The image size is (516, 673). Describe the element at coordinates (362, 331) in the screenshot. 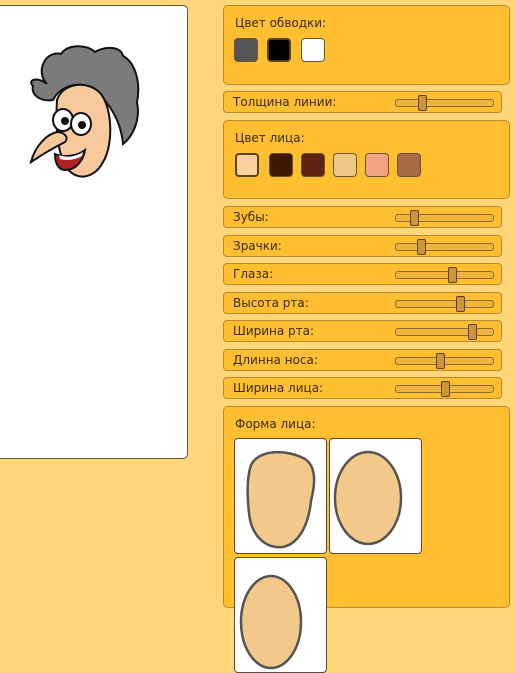

I see `slider-row-mouth-width: Ширина рта:` at that location.